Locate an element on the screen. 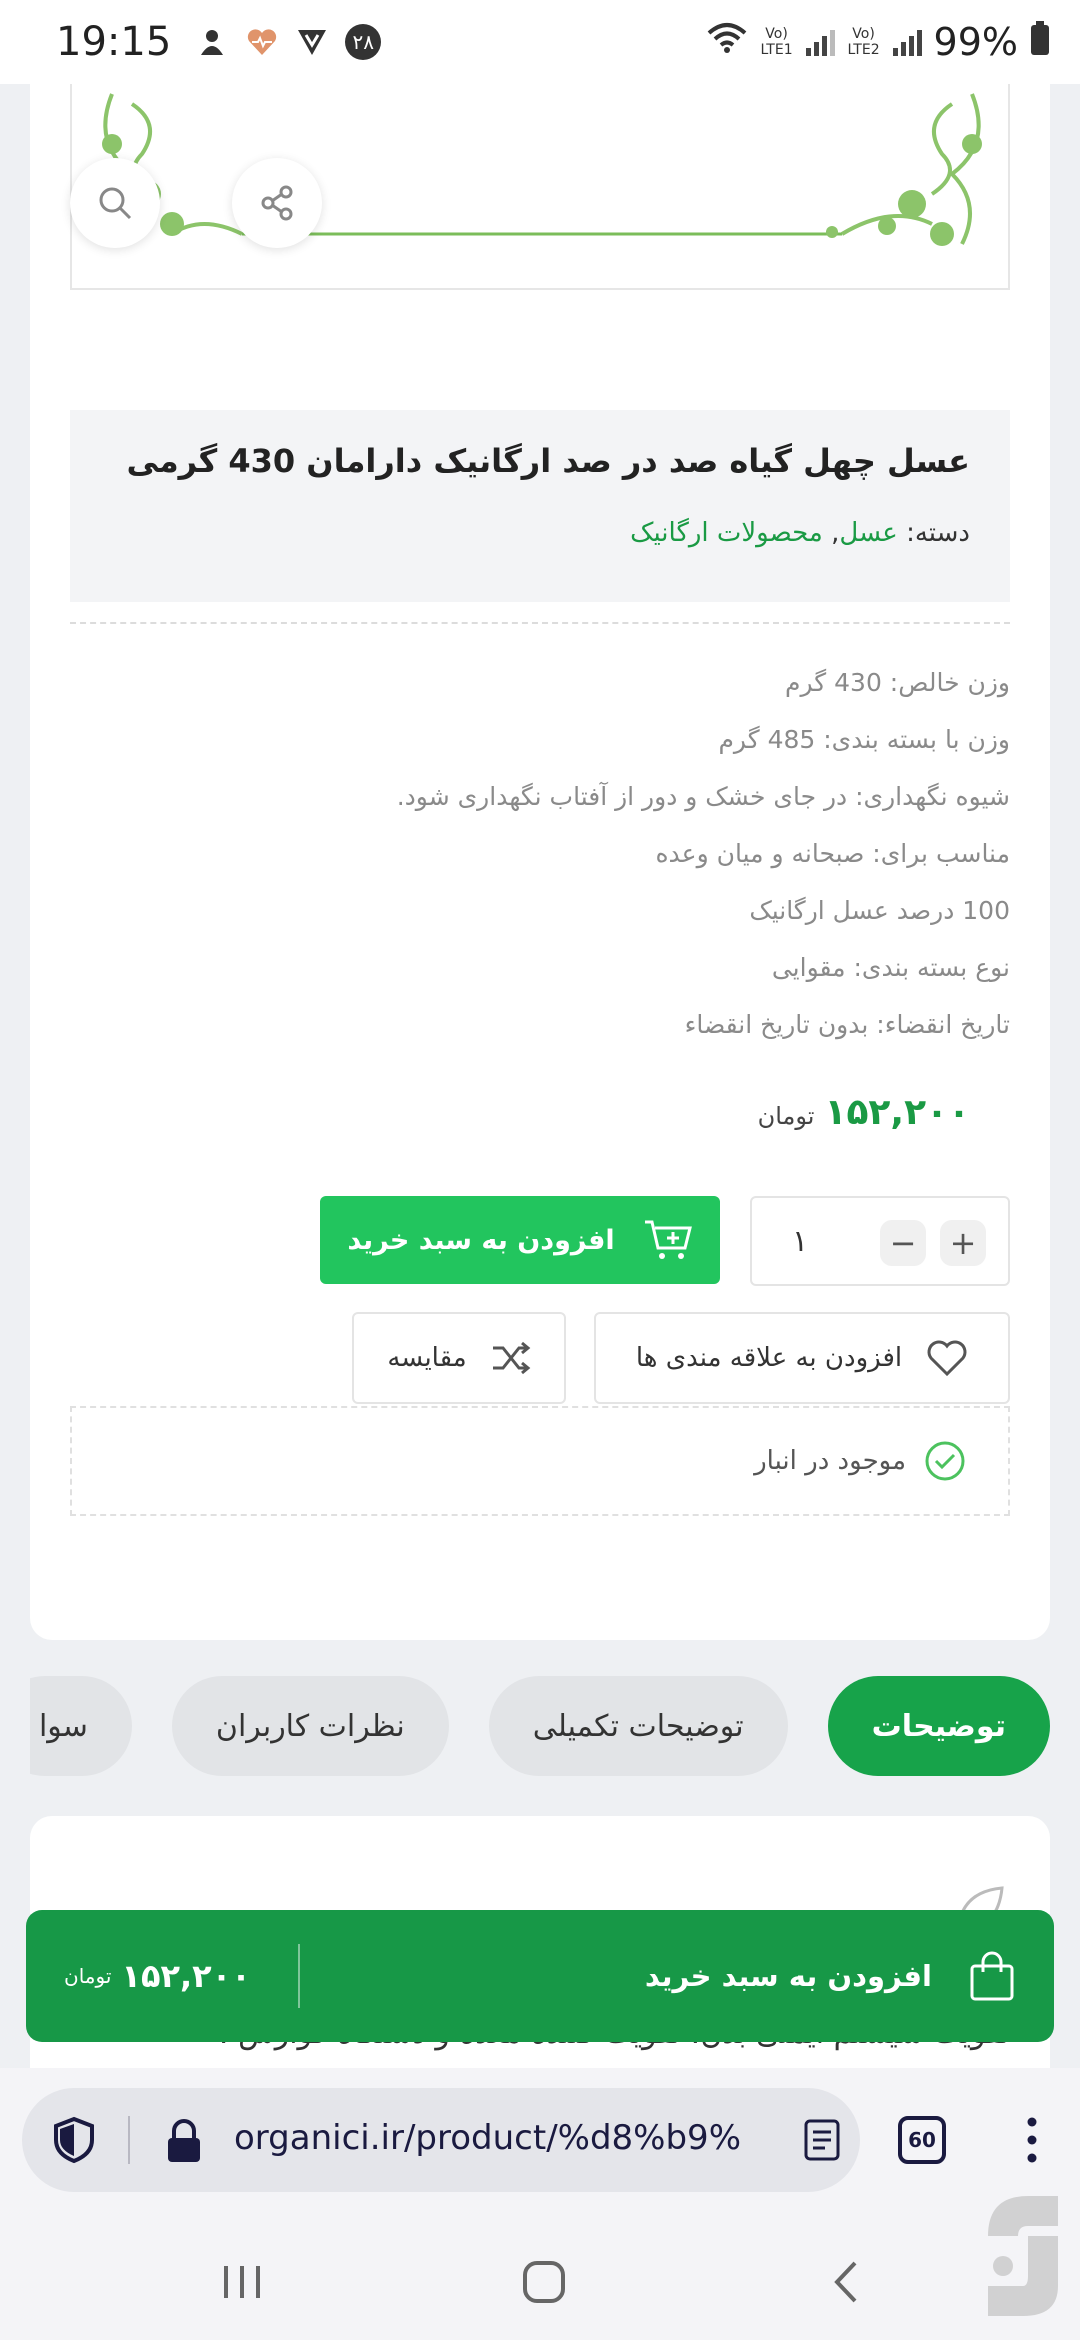 This screenshot has height=2340, width=1080. spec-expiry: تاریخ انقضاء: بدون تاریخ انقضاء is located at coordinates (847, 1024).